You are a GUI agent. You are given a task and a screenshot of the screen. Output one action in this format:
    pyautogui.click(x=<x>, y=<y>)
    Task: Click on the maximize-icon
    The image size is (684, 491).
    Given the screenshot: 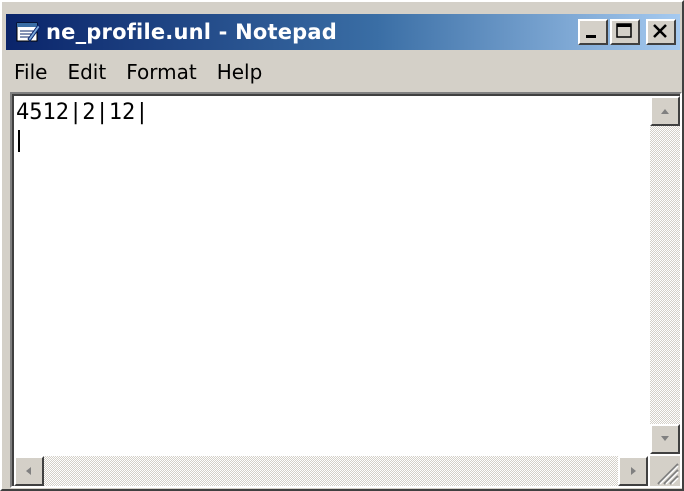 What is the action you would take?
    pyautogui.click(x=624, y=30)
    